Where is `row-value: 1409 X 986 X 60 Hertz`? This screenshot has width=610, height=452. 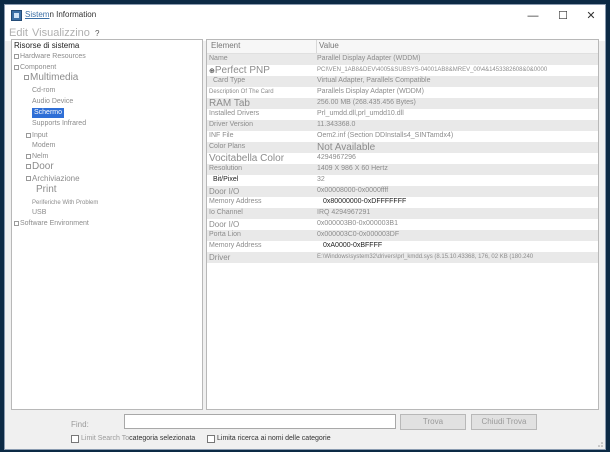 row-value: 1409 X 986 X 60 Hertz is located at coordinates (352, 168).